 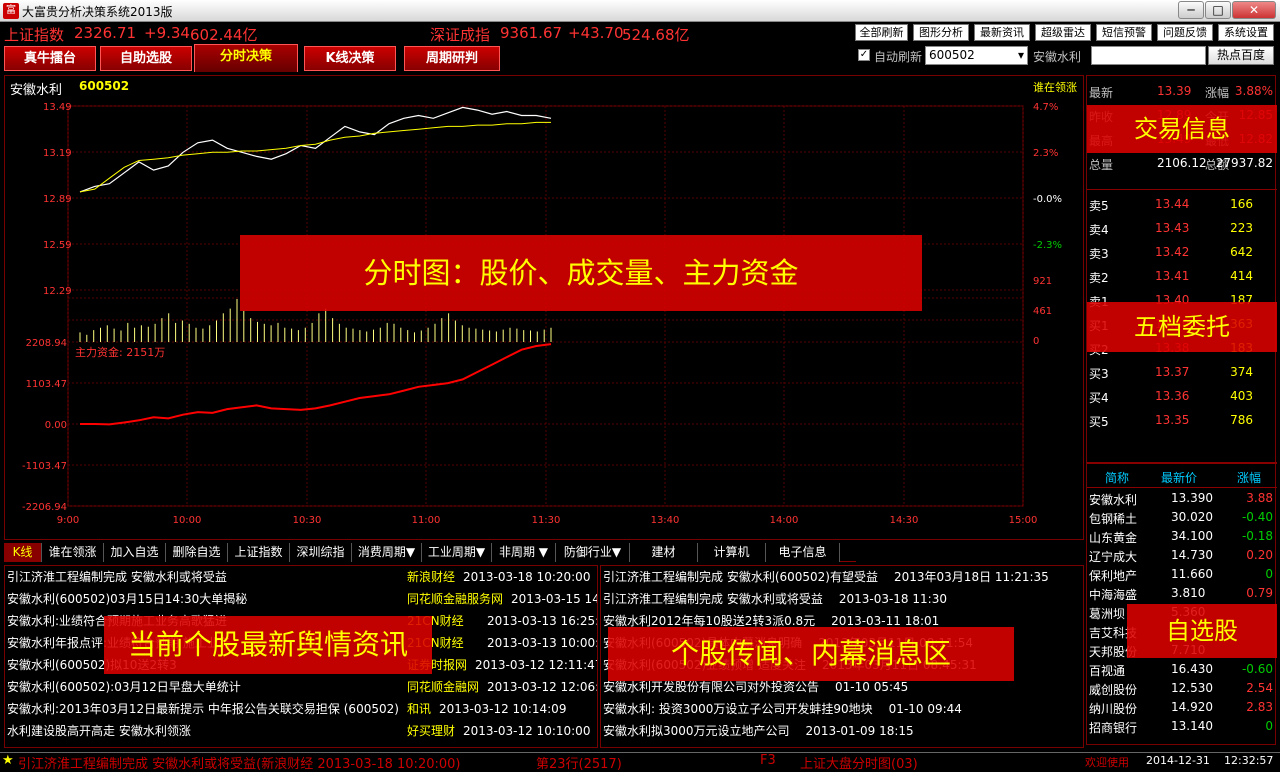 I want to click on order-book-row: 卖4 13.43 223, so click(x=1182, y=229).